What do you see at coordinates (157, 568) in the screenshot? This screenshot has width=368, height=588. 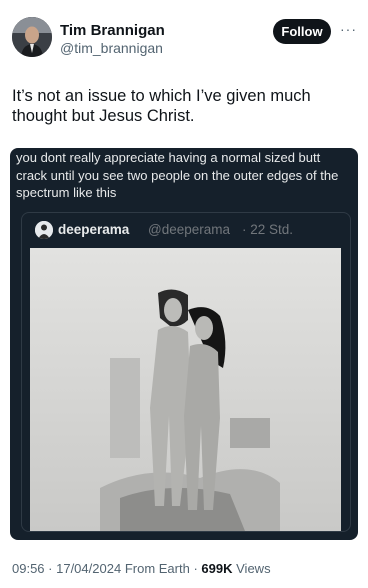 I see `tweet-source: From Earth` at bounding box center [157, 568].